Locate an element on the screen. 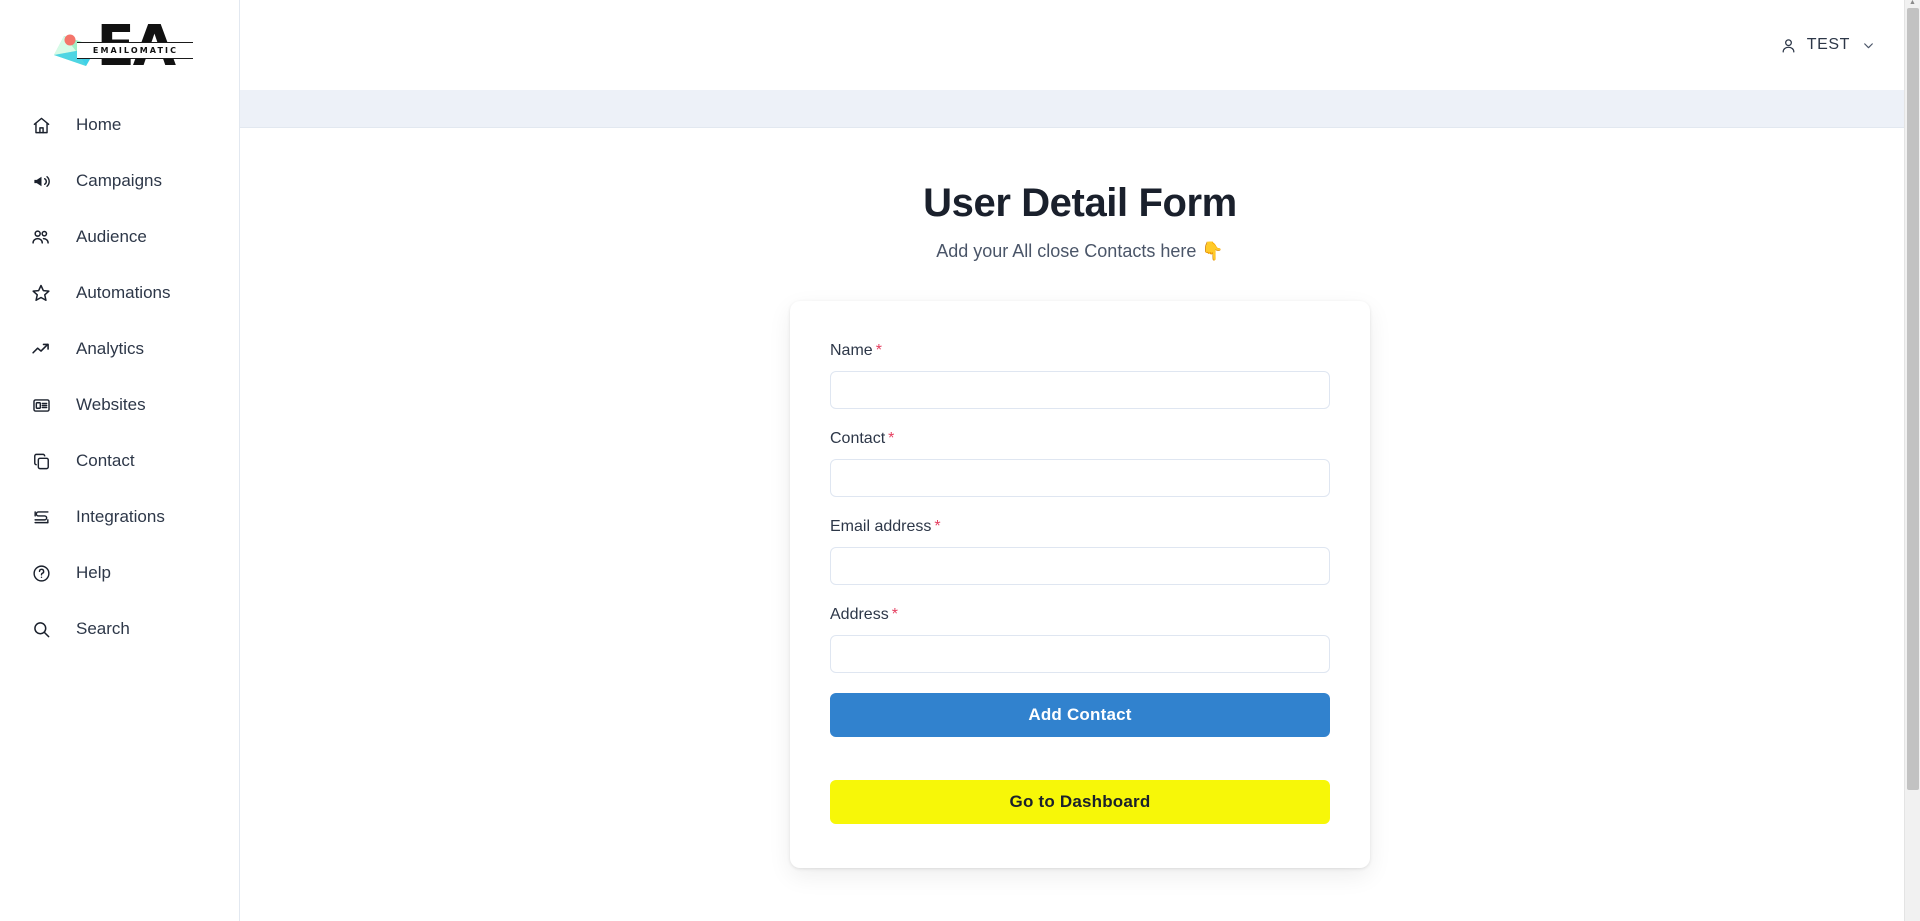  megaphone-icon is located at coordinates (41, 181).